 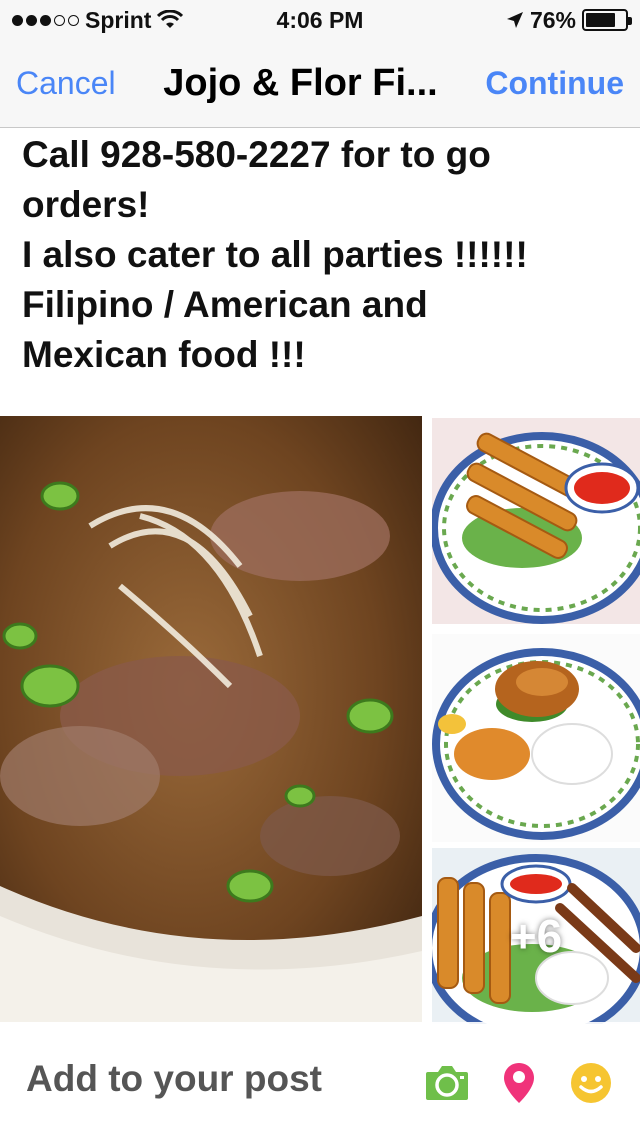 I want to click on status-bar: Sprint 4:06 PM 76%, so click(x=320, y=20).